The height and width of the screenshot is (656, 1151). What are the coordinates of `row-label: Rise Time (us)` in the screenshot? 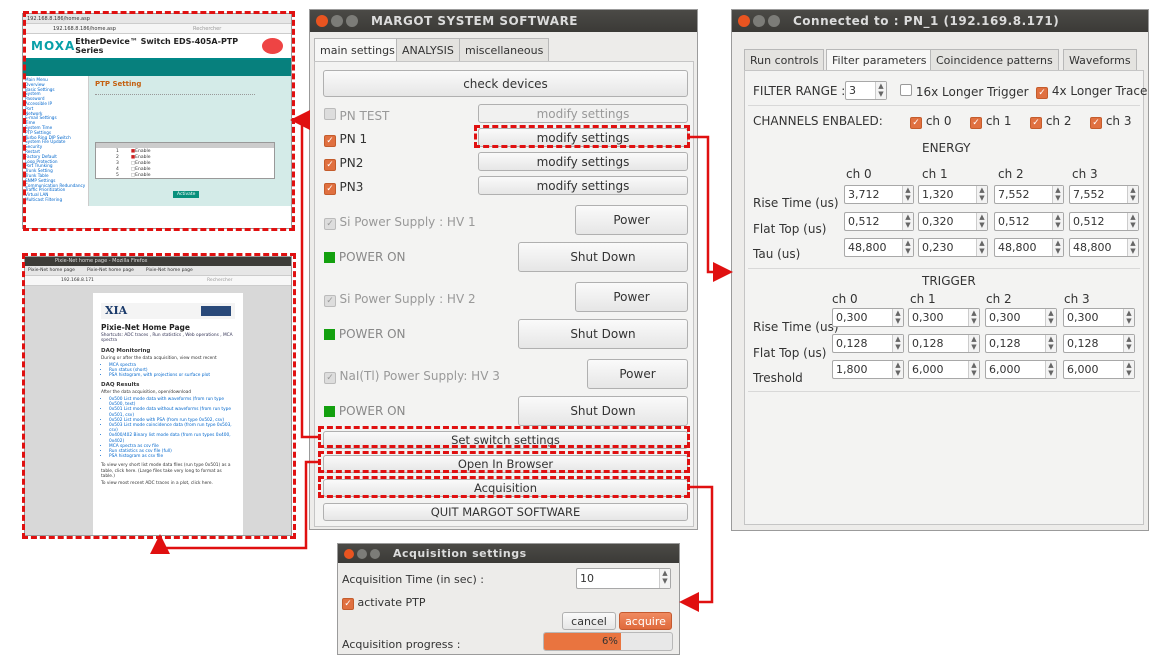 It's located at (796, 327).